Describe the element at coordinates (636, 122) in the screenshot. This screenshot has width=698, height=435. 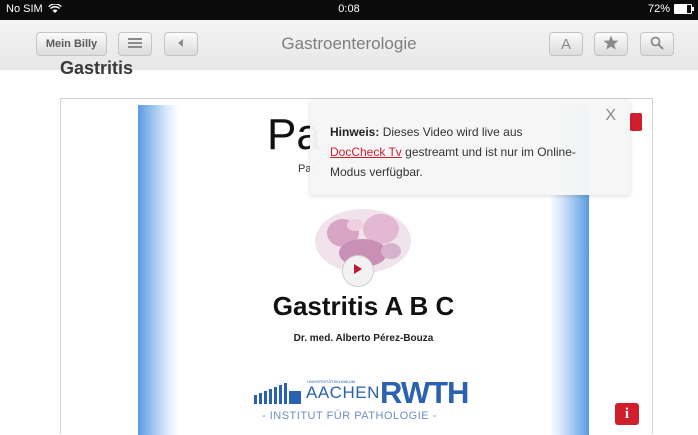
I see `info-marker` at that location.